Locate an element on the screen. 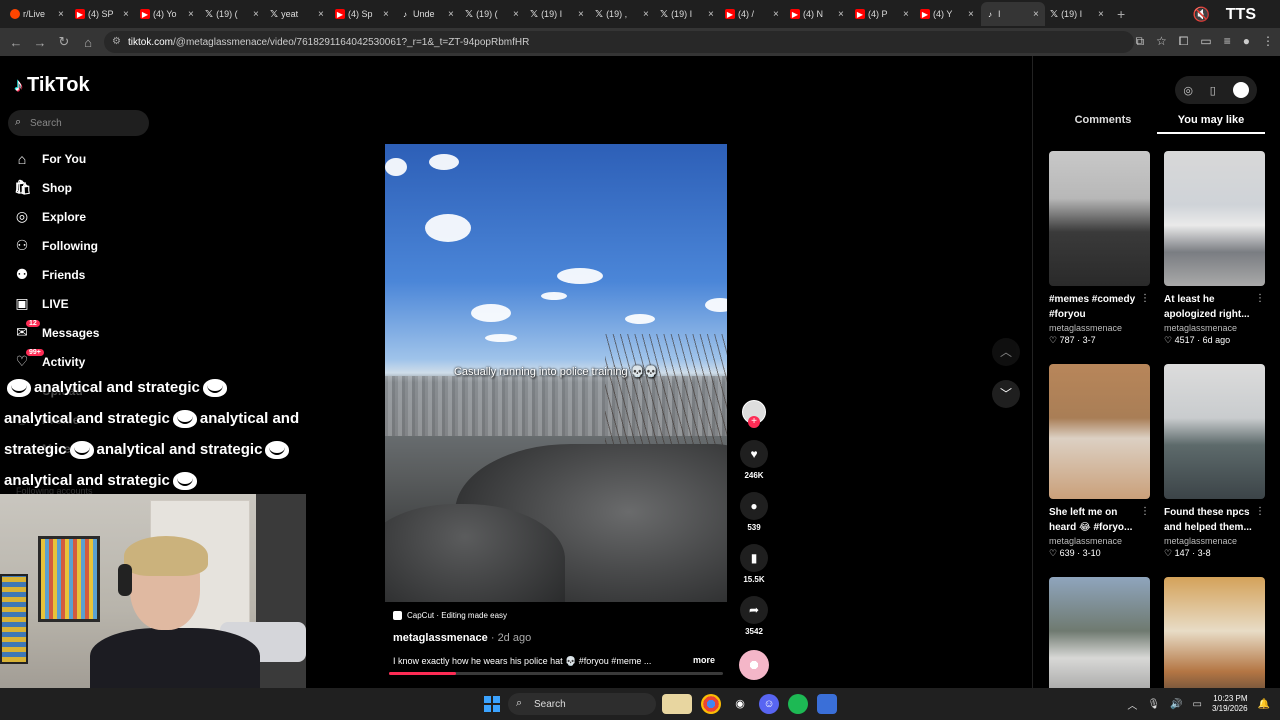 The image size is (1280, 720). app-icon is located at coordinates (827, 704).